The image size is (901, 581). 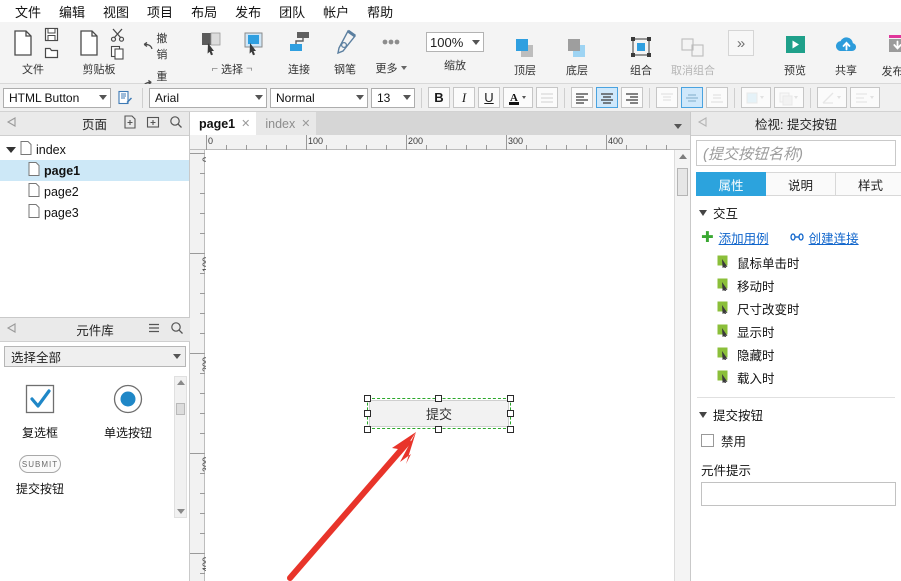 What do you see at coordinates (204, 11) in the screenshot?
I see `menu-item-layout: 布局` at bounding box center [204, 11].